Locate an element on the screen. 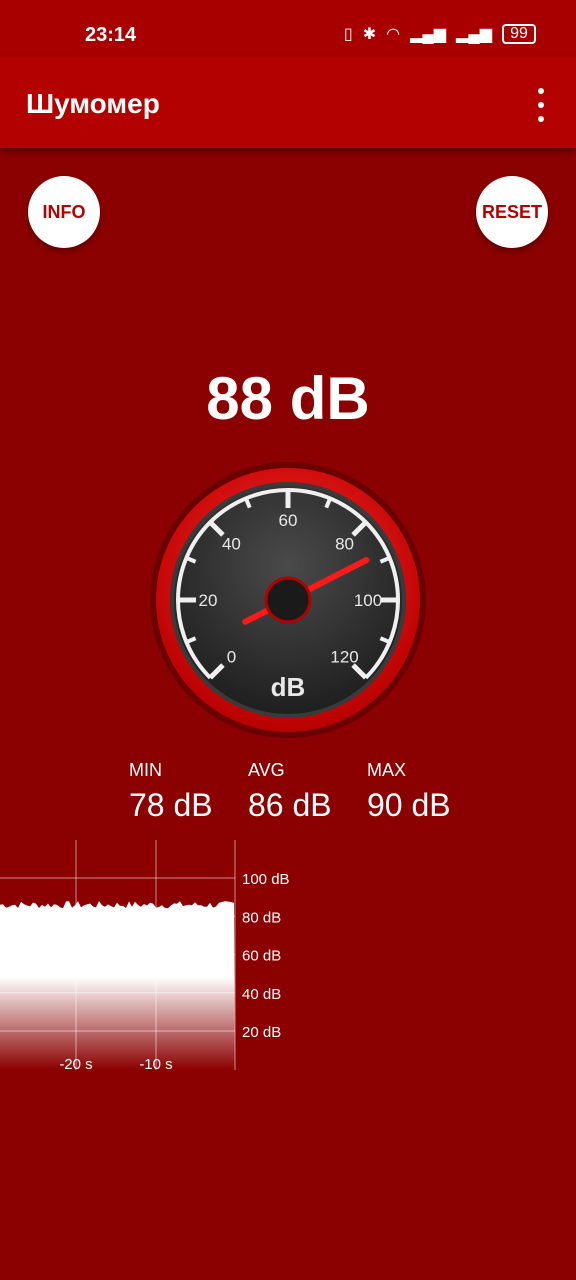 The width and height of the screenshot is (576, 1280). bluetooth-icon: ✱ is located at coordinates (369, 34).